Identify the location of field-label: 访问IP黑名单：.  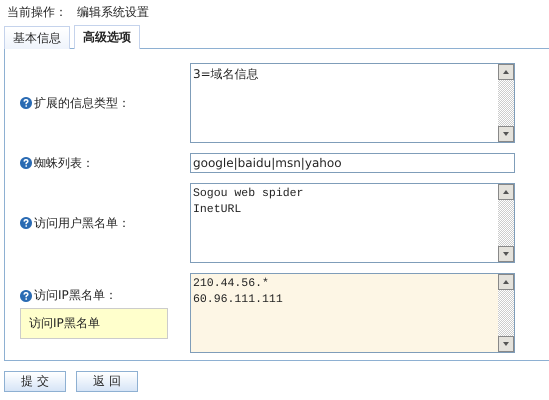
(75, 295).